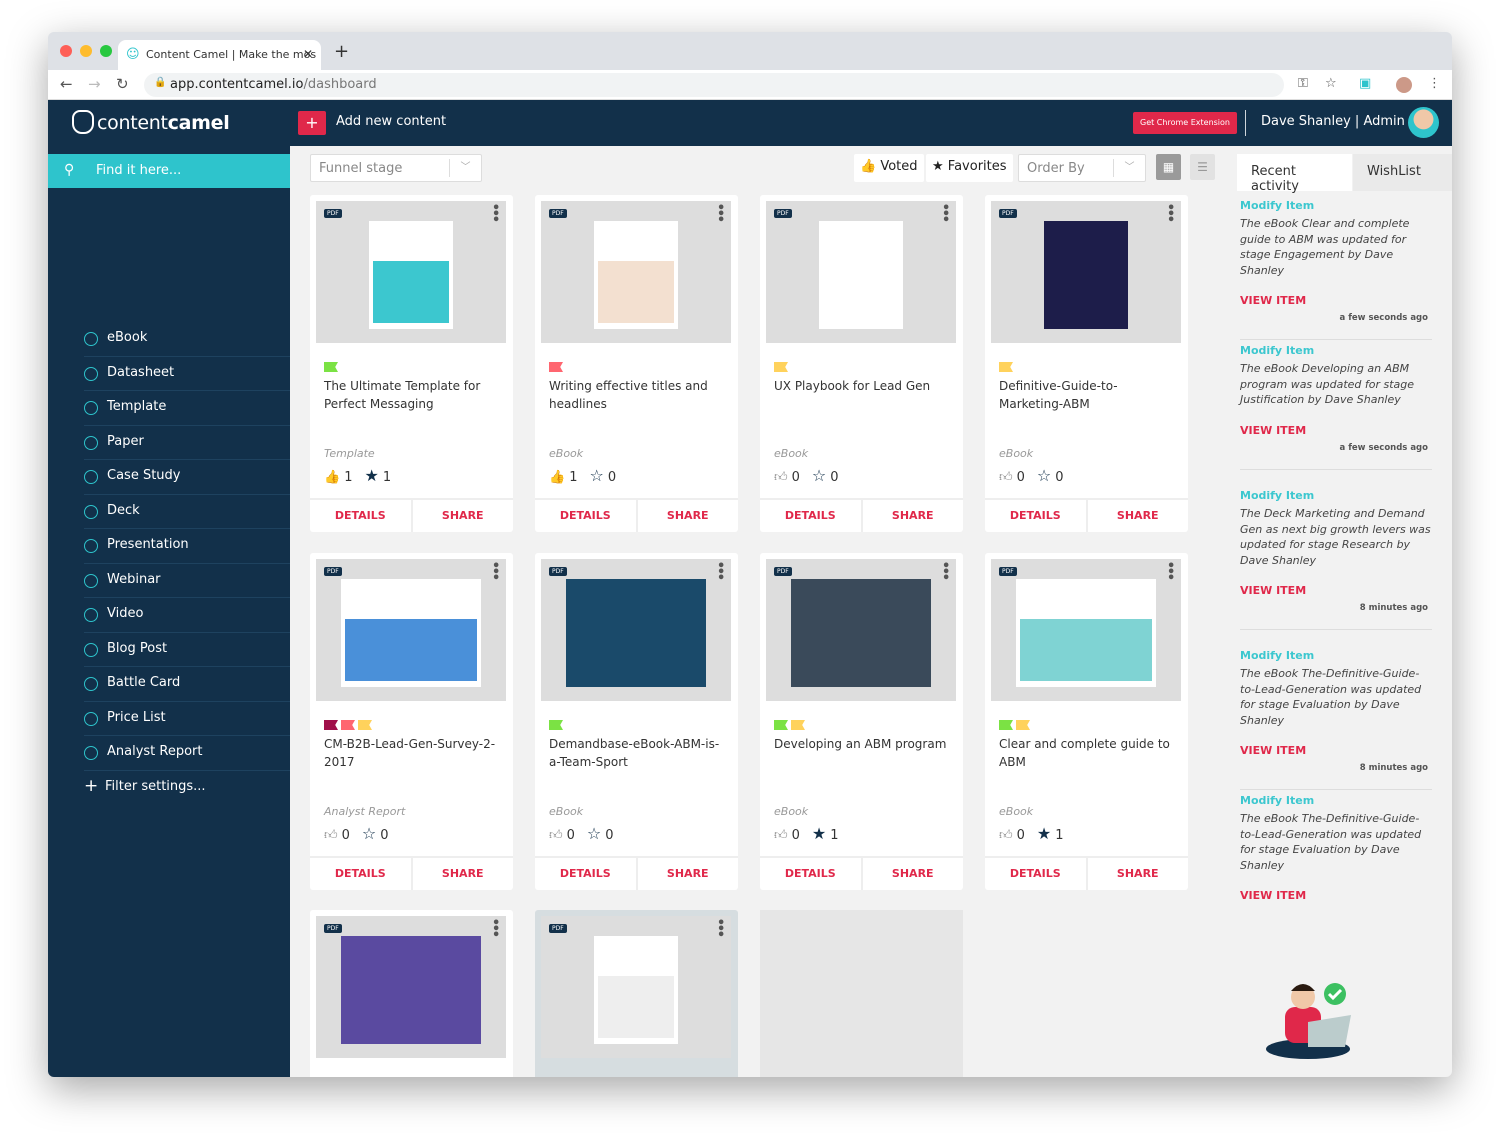 The height and width of the screenshot is (1141, 1500). What do you see at coordinates (187, 581) in the screenshot?
I see `sidebar-item-webinar: Webinar` at bounding box center [187, 581].